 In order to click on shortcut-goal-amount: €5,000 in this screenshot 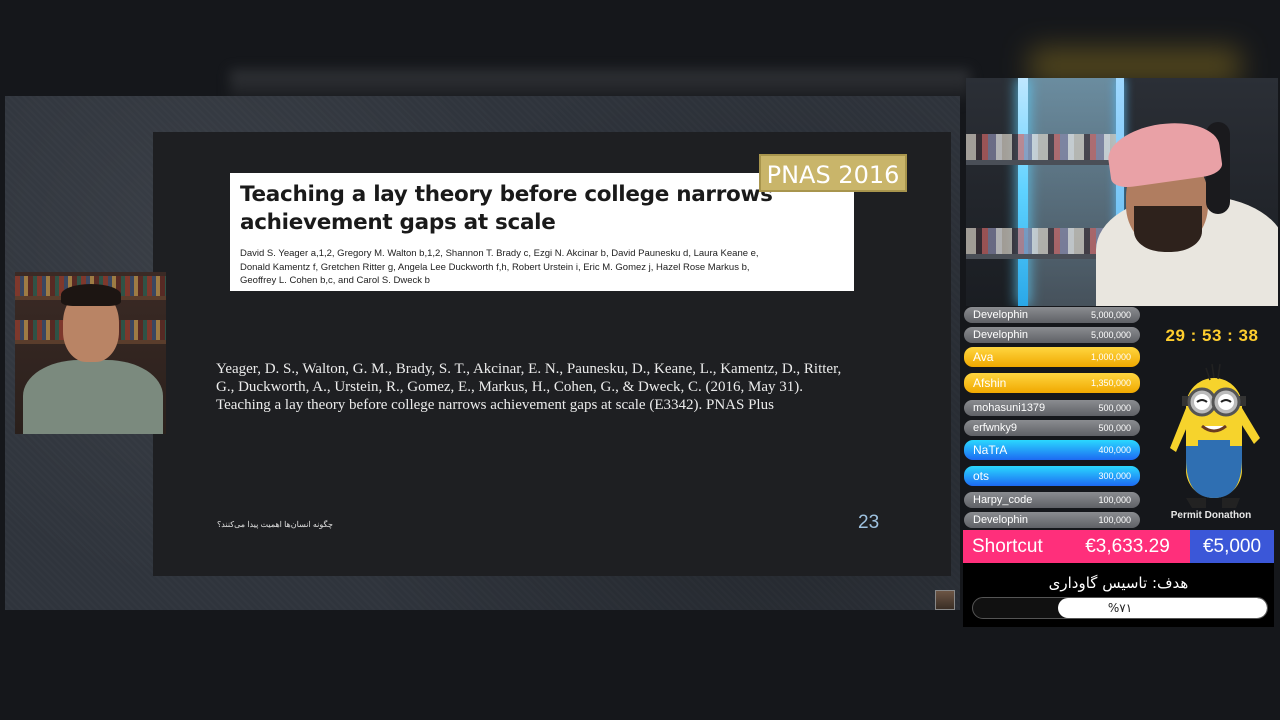, I will do `click(1232, 546)`.